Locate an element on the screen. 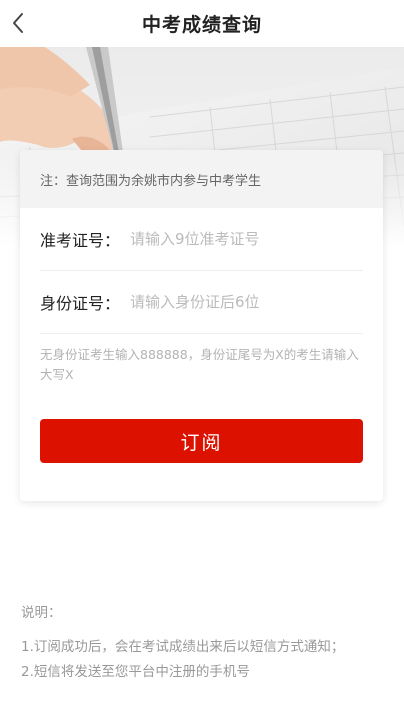  header-bar: 中考成绩查询 is located at coordinates (202, 23).